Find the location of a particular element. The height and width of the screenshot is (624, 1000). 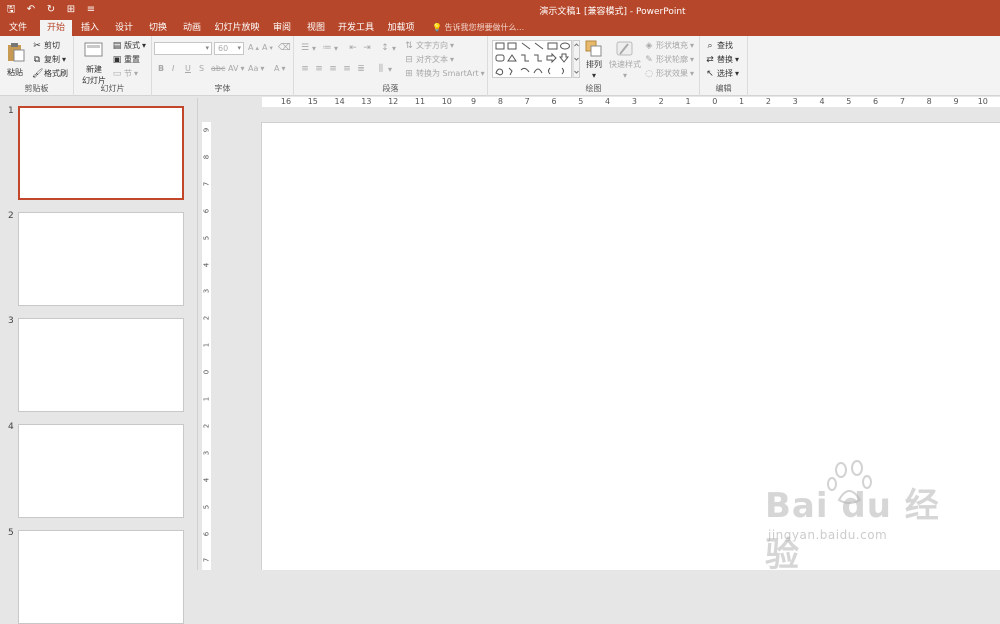

layout-icon: ▤ is located at coordinates (117, 45).